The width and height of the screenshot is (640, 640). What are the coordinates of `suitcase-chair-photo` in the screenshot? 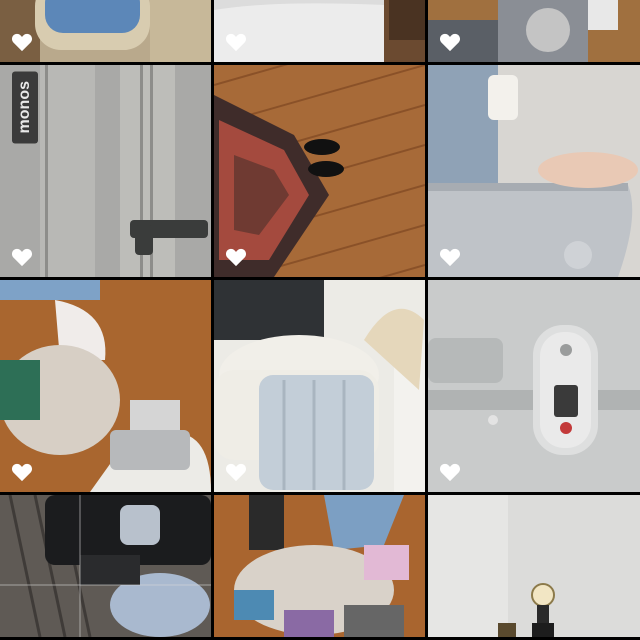 It's located at (319, 386).